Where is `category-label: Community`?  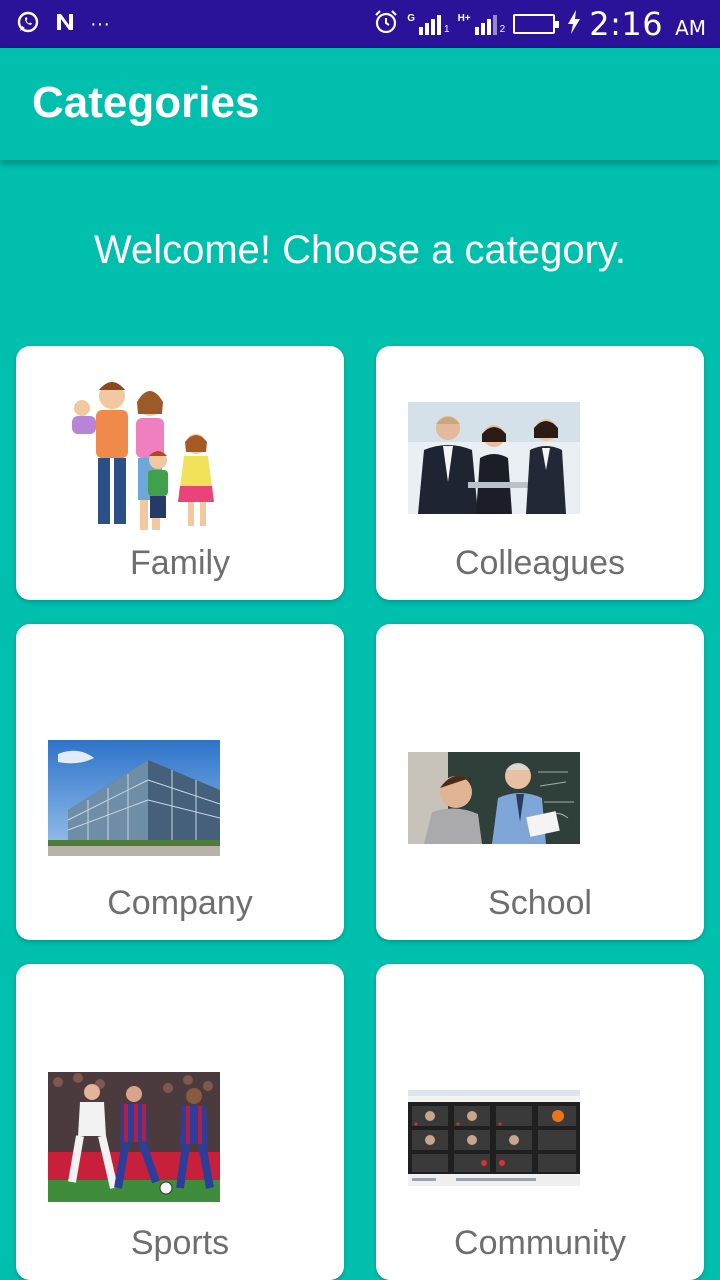
category-label: Community is located at coordinates (540, 1243).